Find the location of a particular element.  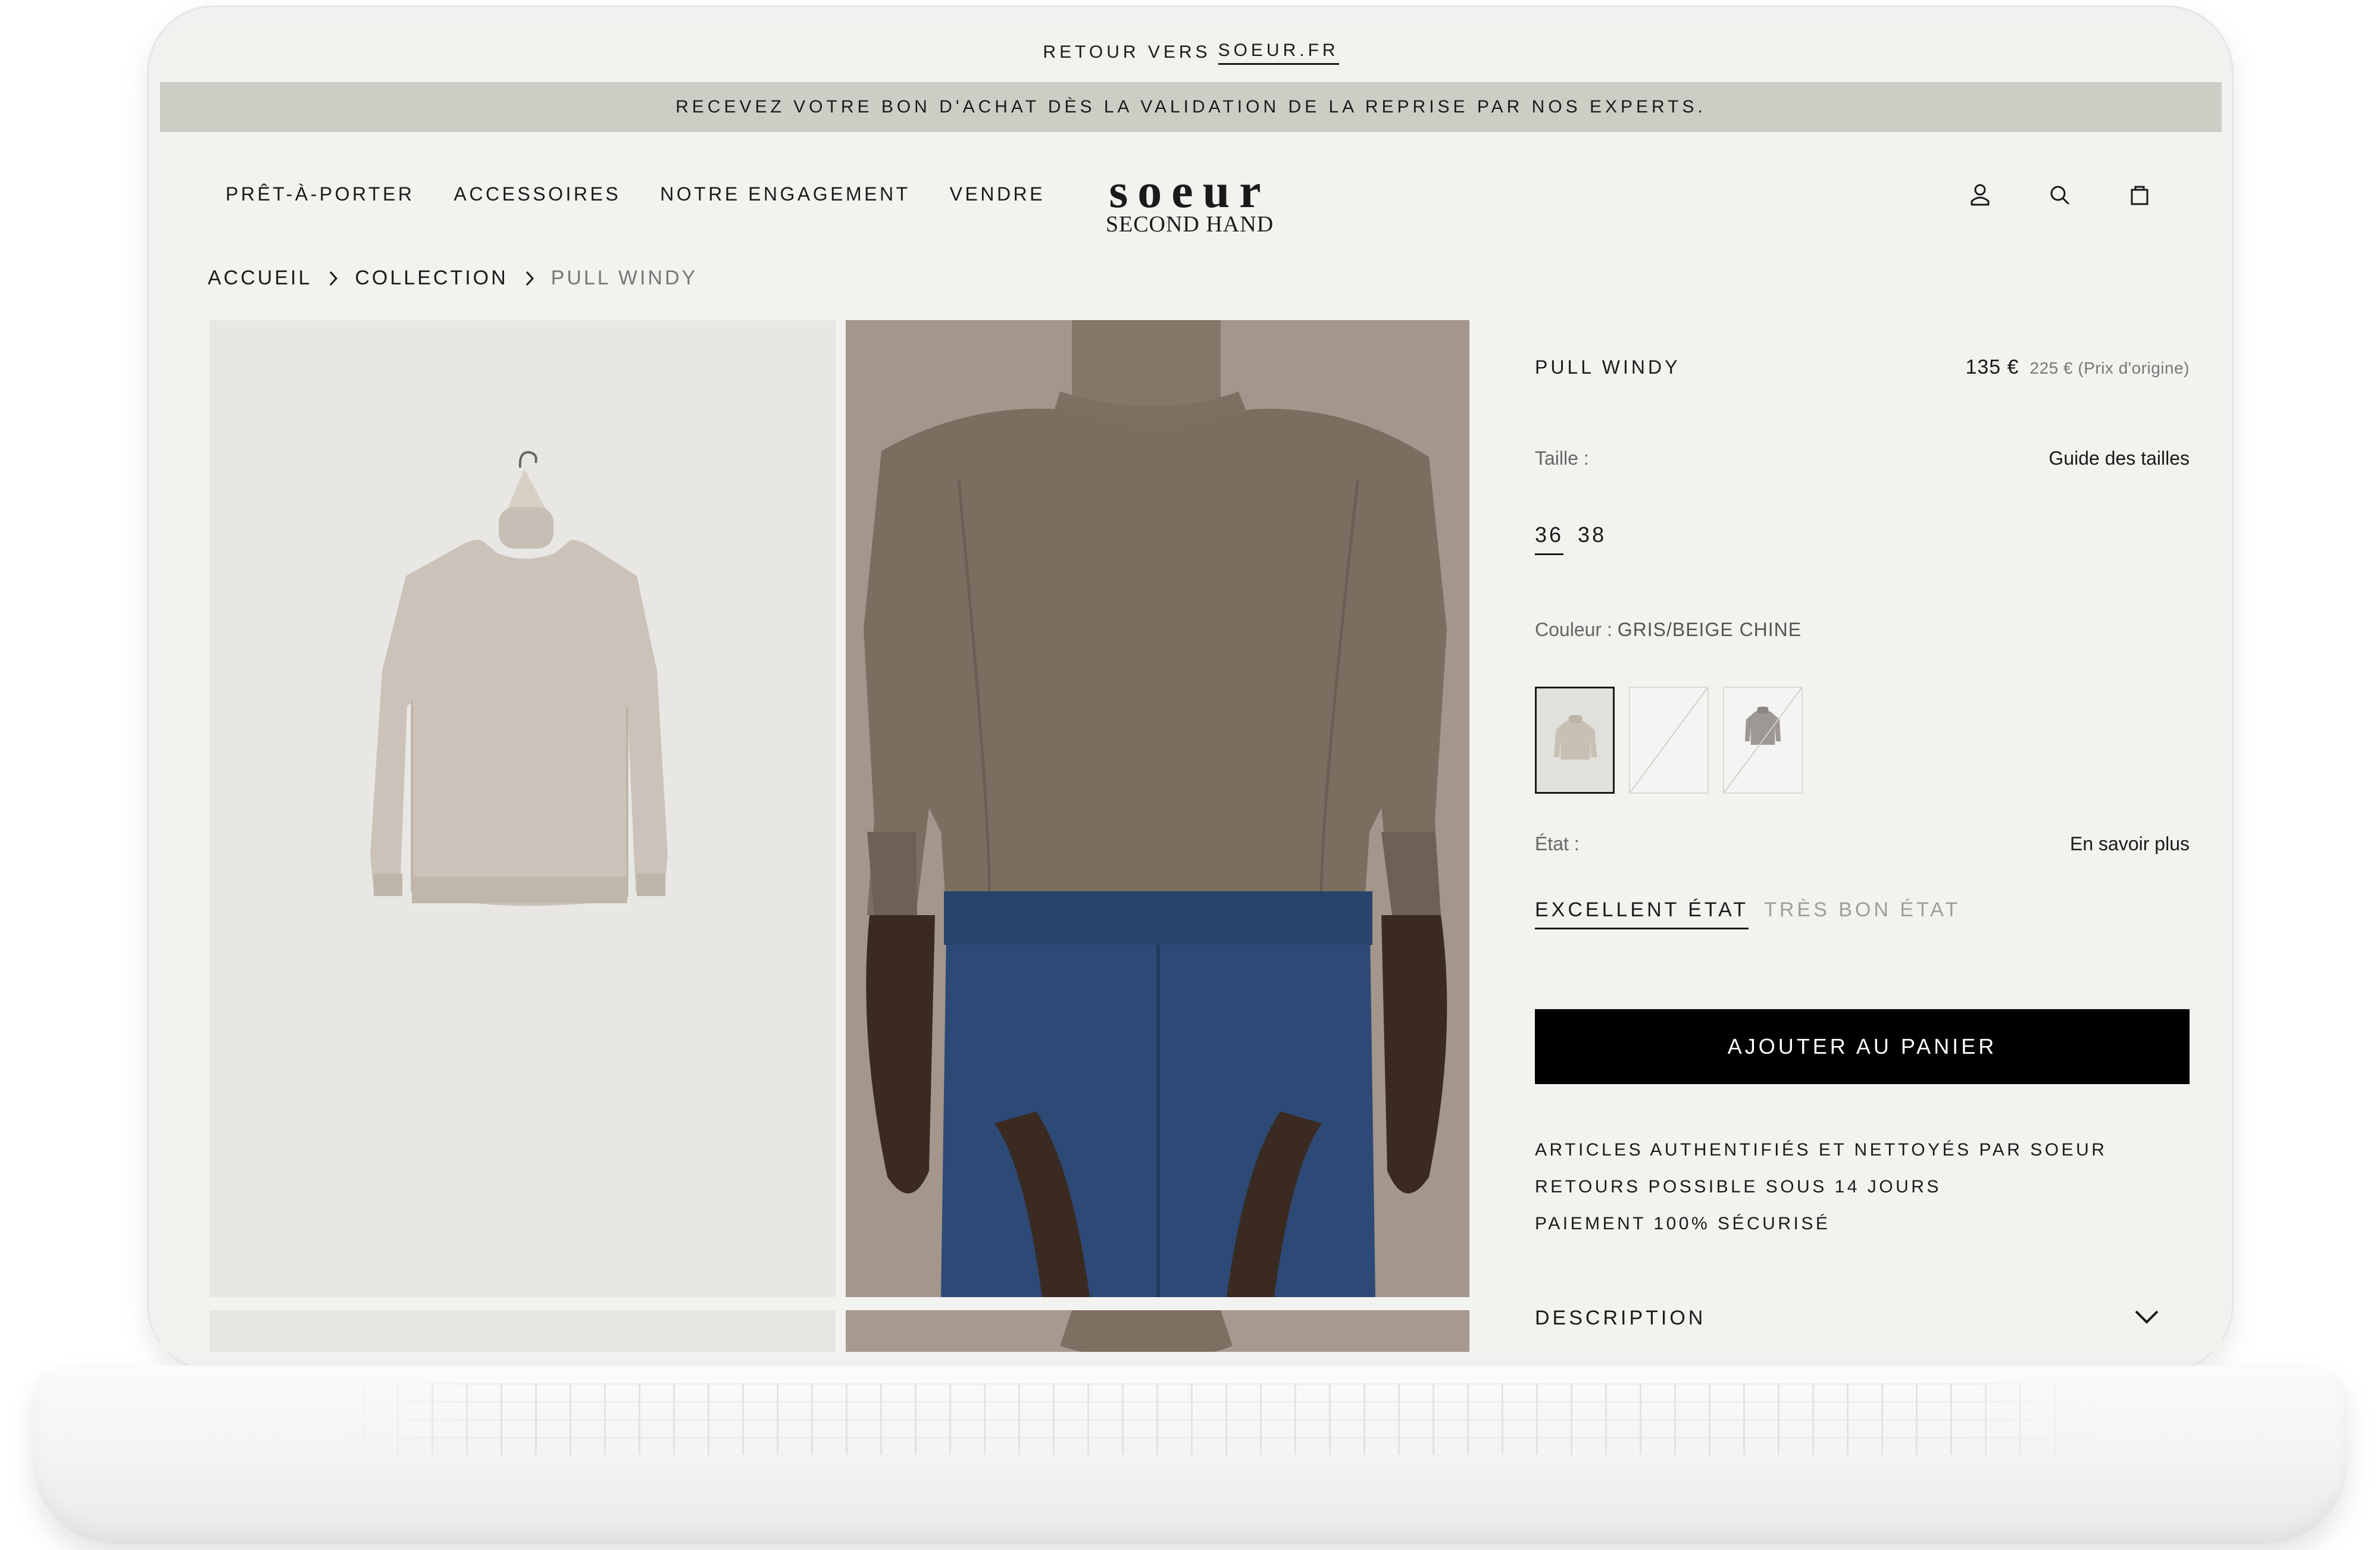

bag-icon is located at coordinates (2139, 195).